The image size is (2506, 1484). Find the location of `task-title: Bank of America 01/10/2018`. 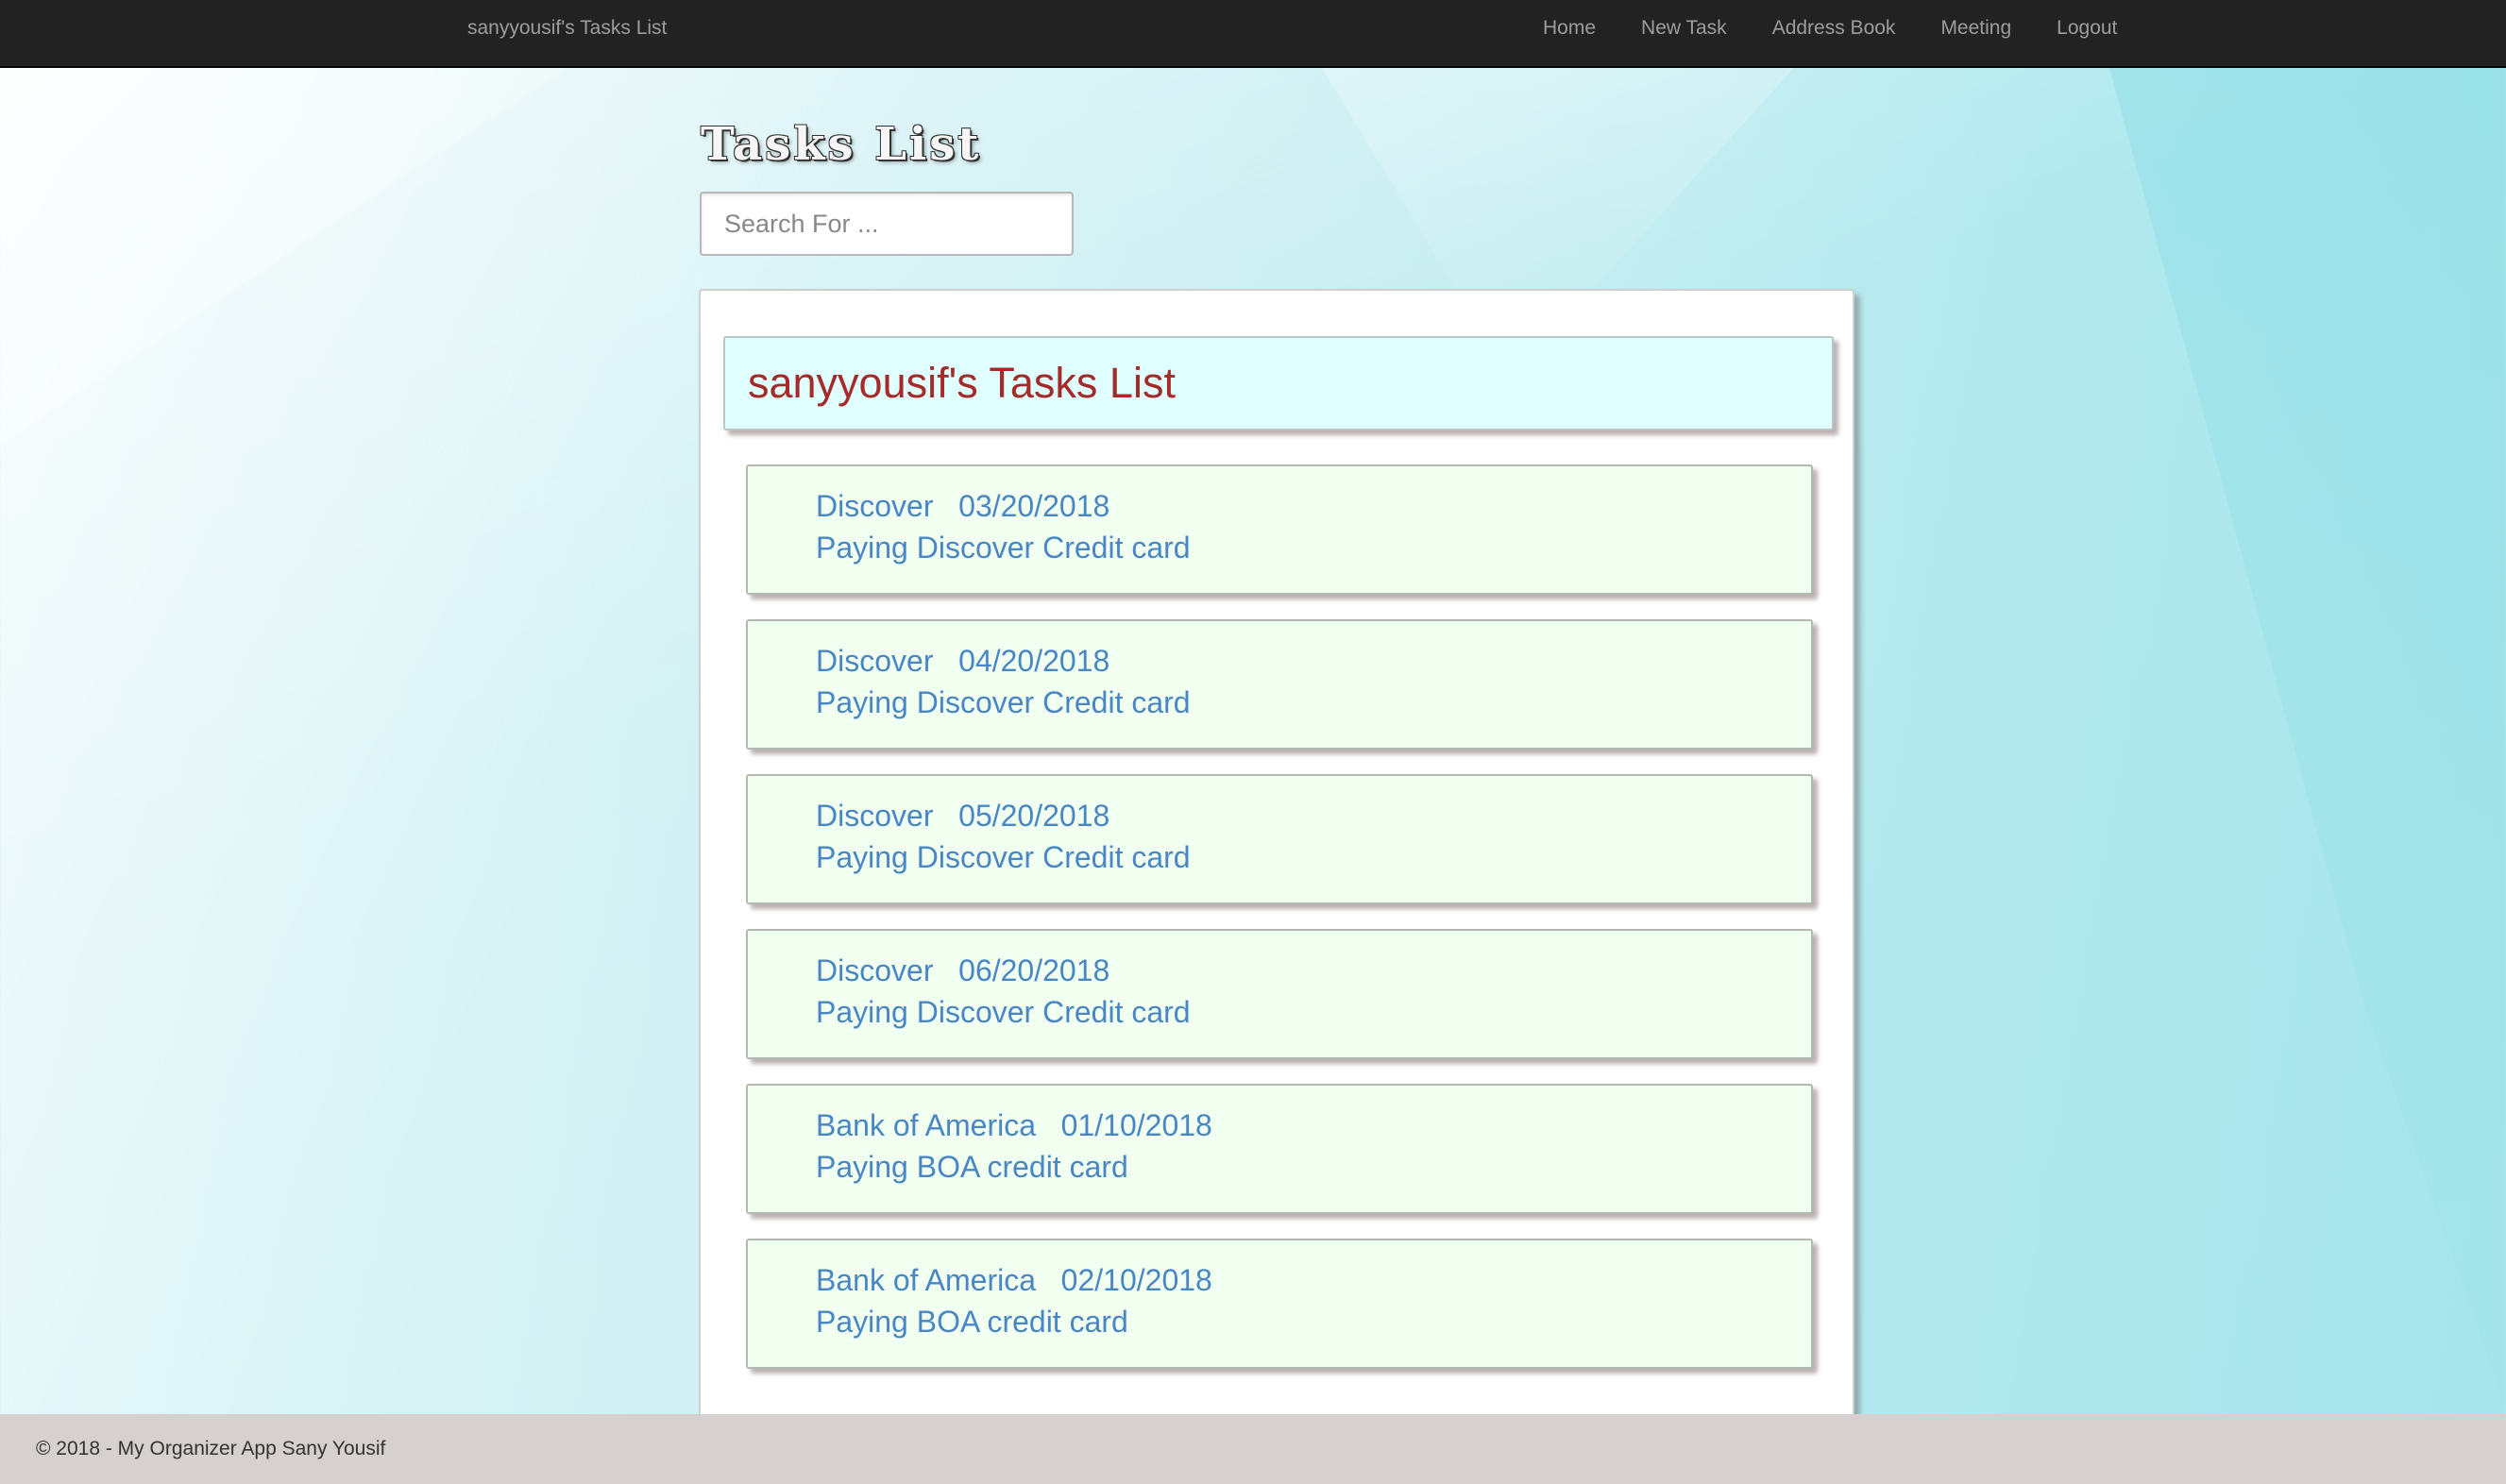

task-title: Bank of America 01/10/2018 is located at coordinates (1014, 1125).